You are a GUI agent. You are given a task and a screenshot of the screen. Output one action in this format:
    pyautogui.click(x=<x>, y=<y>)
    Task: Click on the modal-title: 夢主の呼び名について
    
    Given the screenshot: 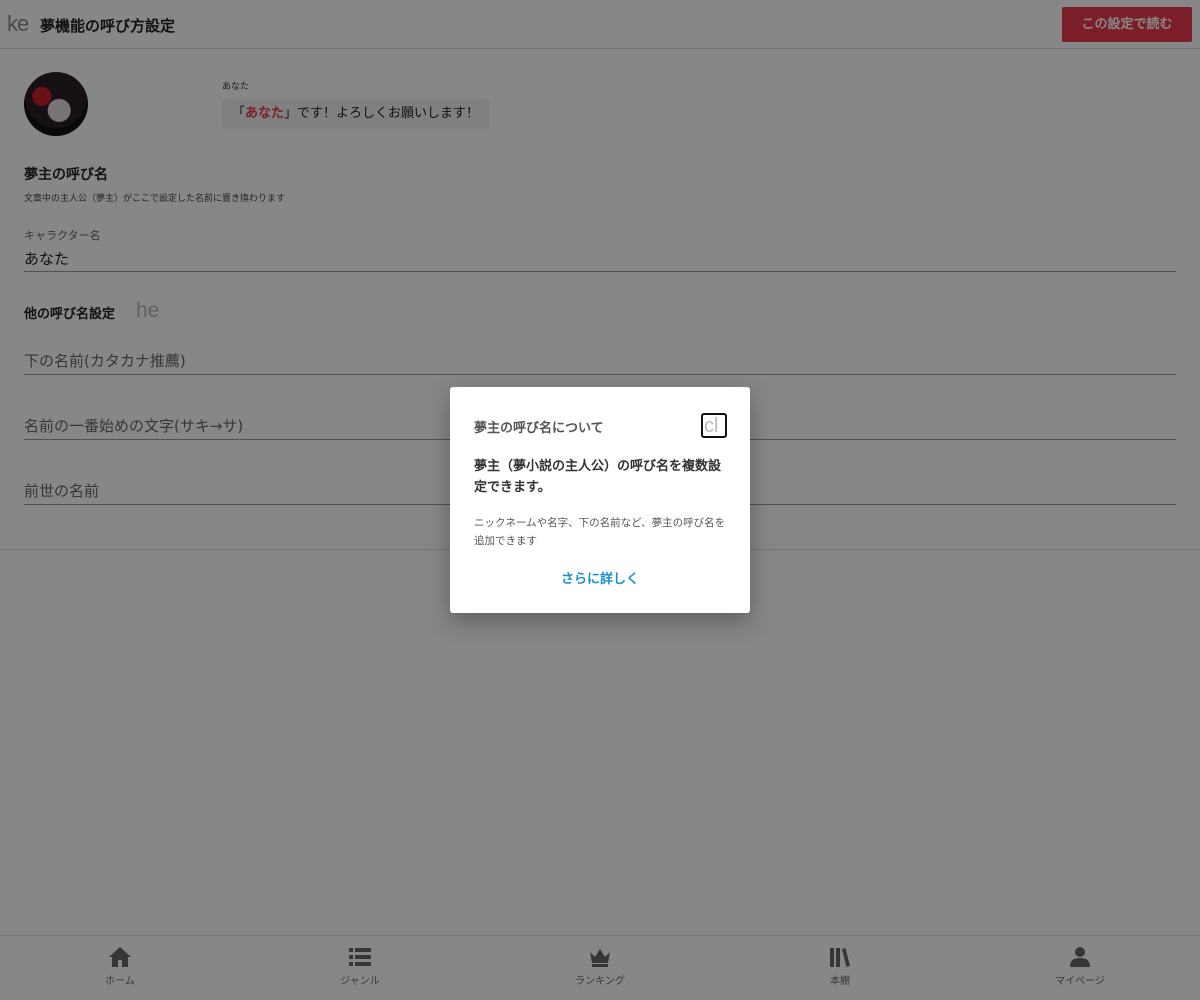 What is the action you would take?
    pyautogui.click(x=539, y=428)
    